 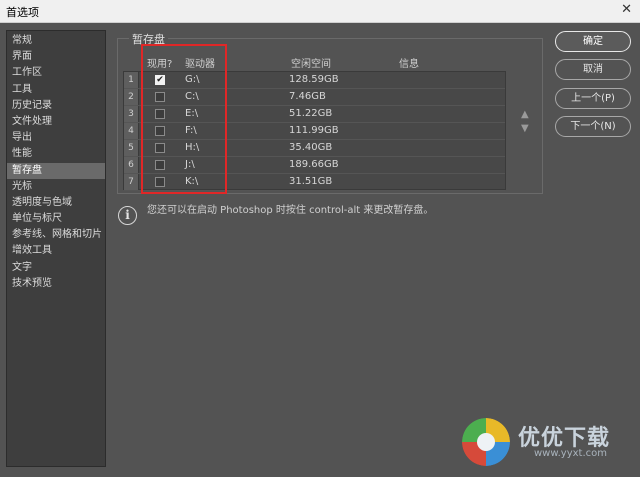 I want to click on prev-button: 上一个(P), so click(x=593, y=98).